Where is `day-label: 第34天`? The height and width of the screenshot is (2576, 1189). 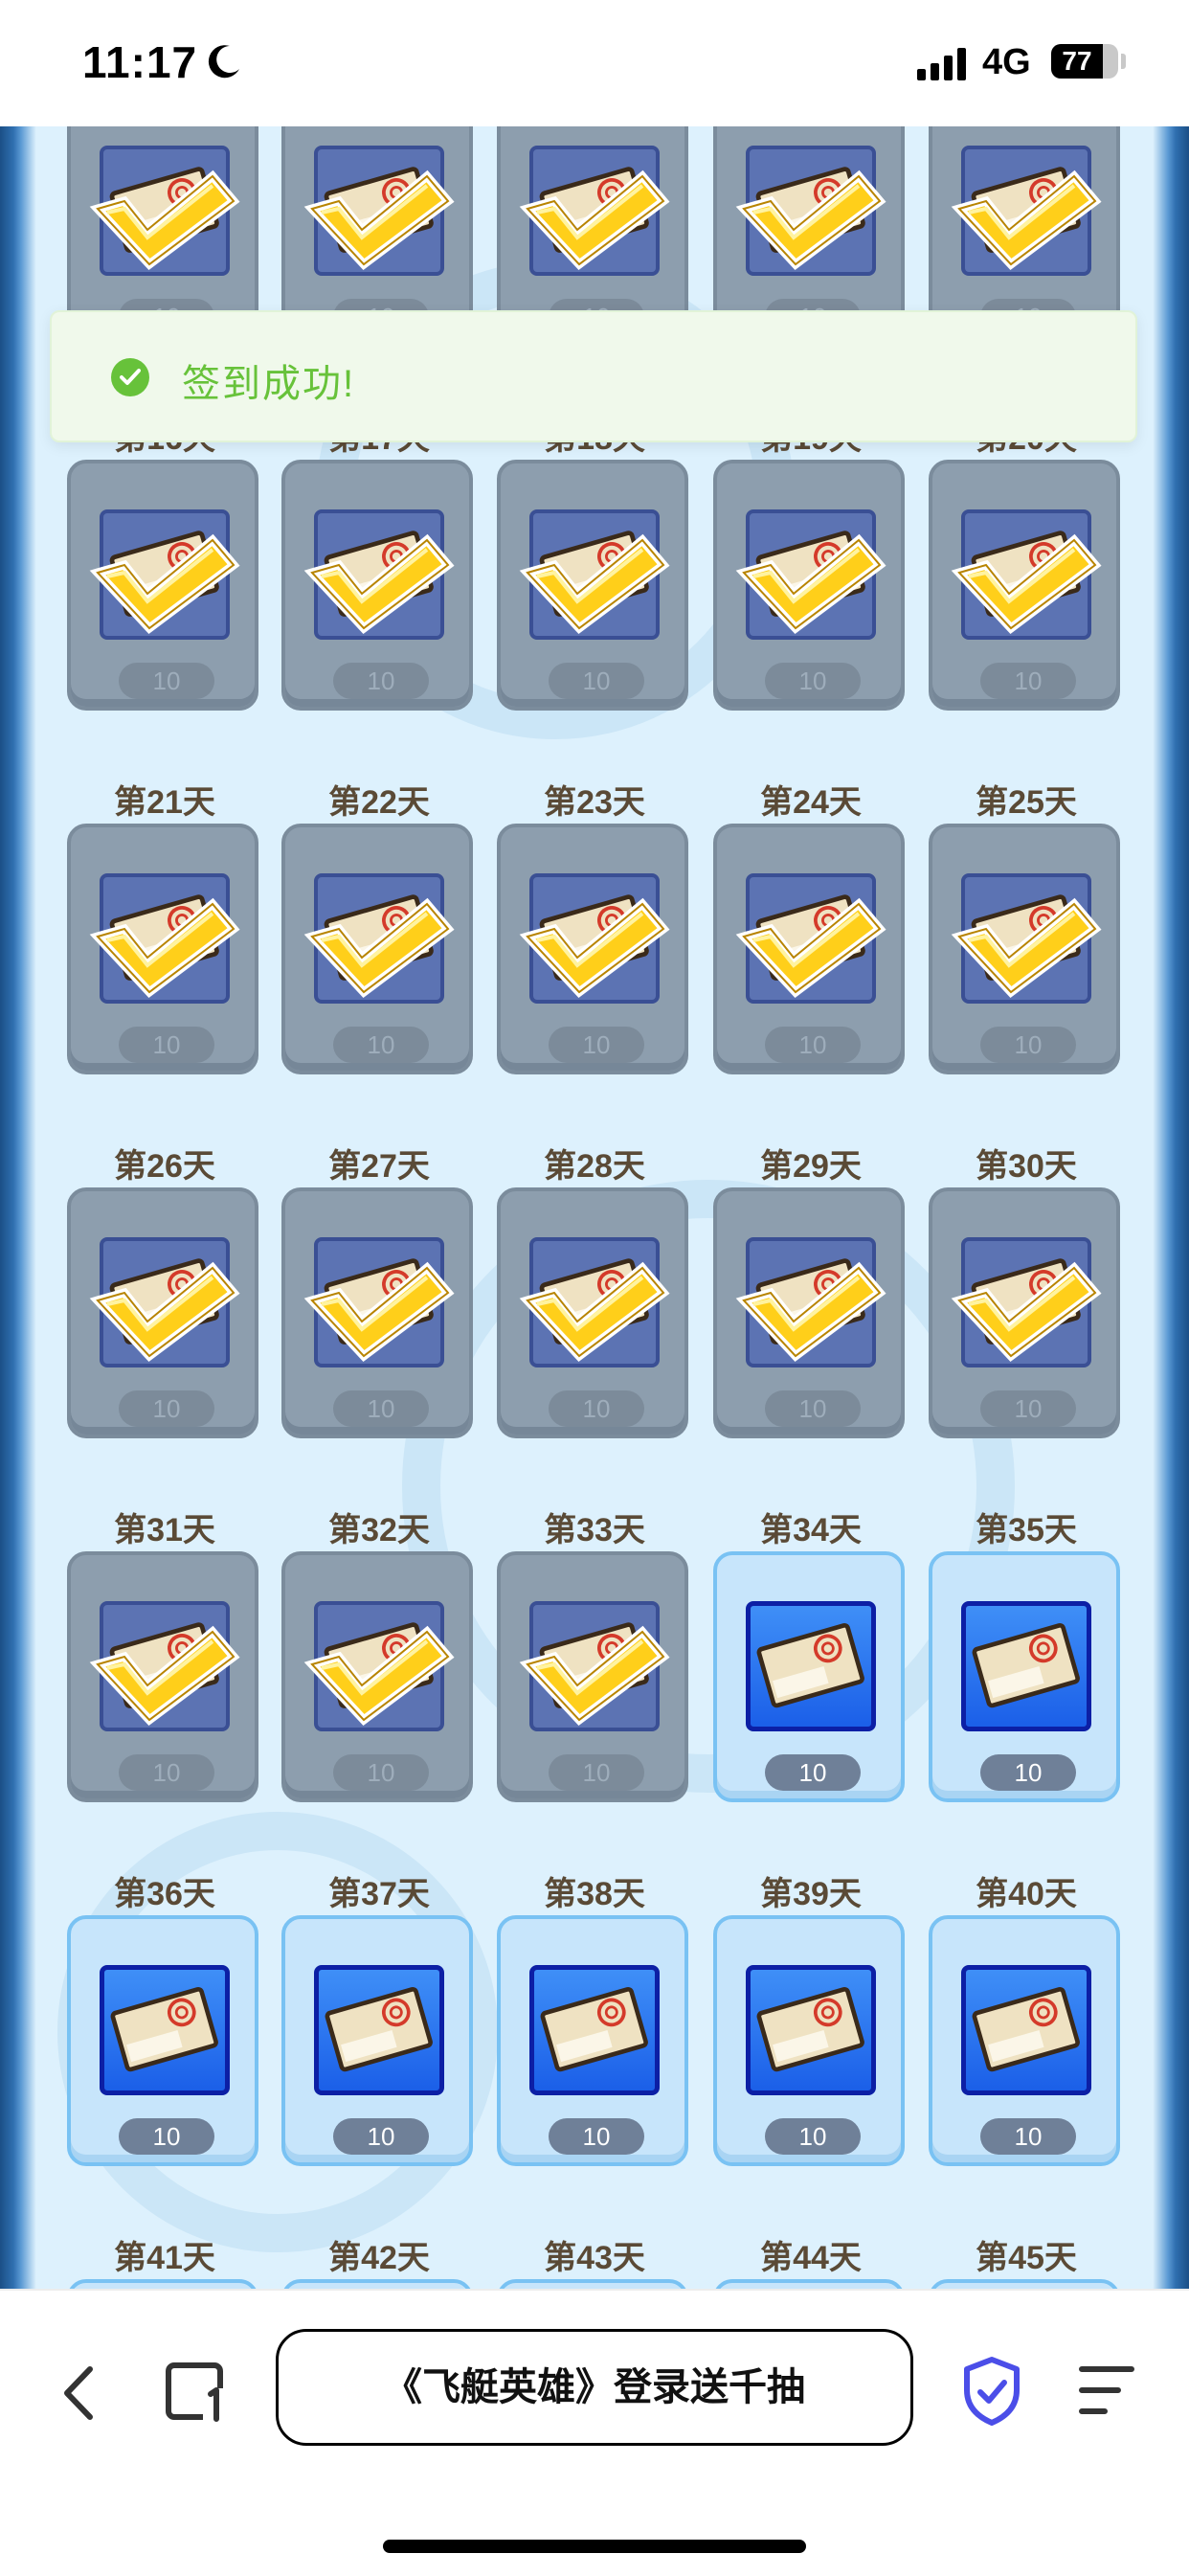 day-label: 第34天 is located at coordinates (811, 1530).